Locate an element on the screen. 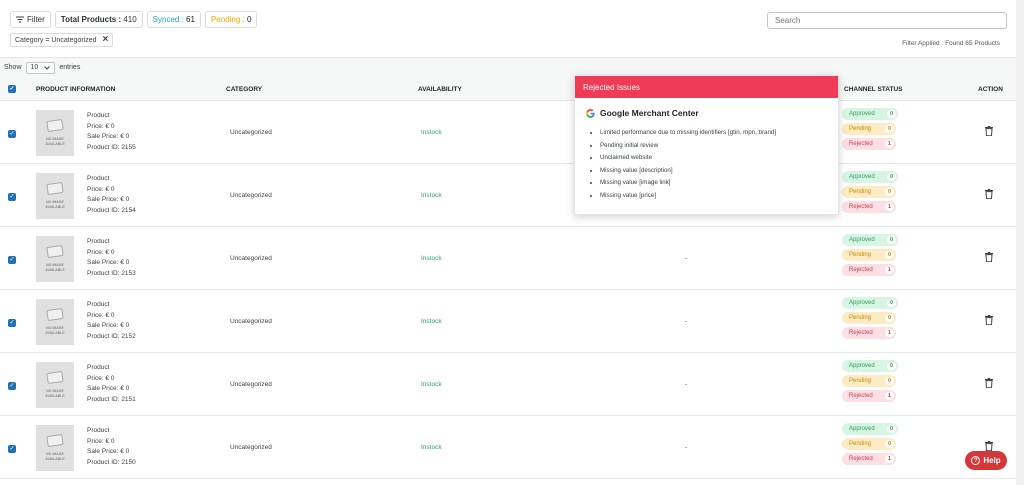  synced-chip: Synced : 61 is located at coordinates (173, 19).